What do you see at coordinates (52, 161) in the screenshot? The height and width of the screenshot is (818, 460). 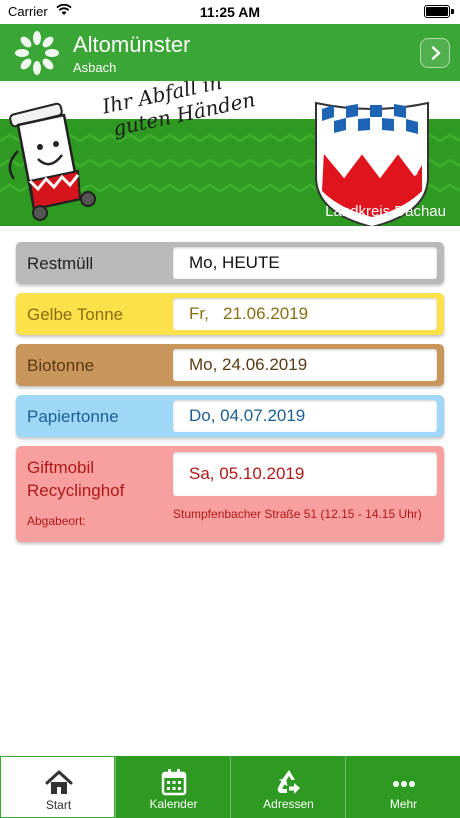 I see `mascot-bin-icon` at bounding box center [52, 161].